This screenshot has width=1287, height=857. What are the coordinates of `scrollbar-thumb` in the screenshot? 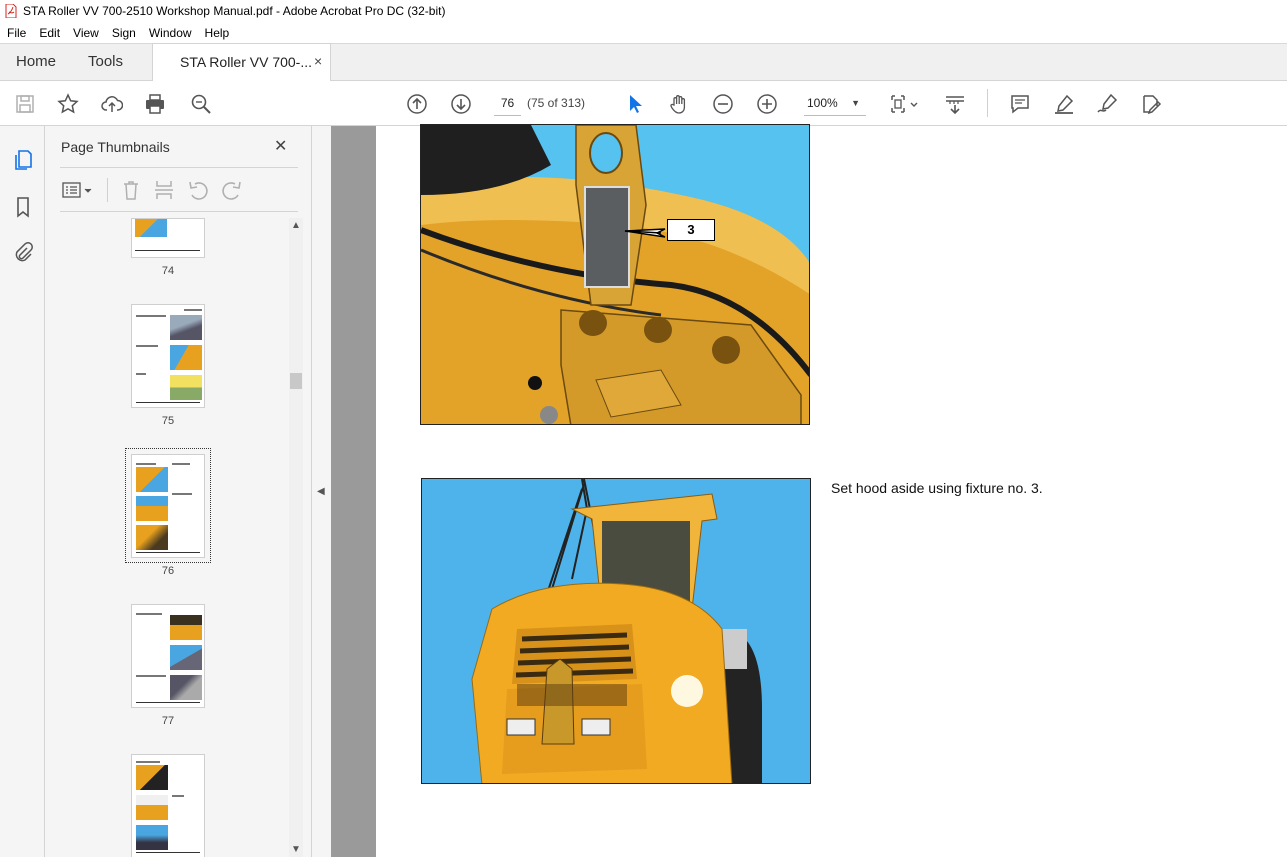 It's located at (296, 381).